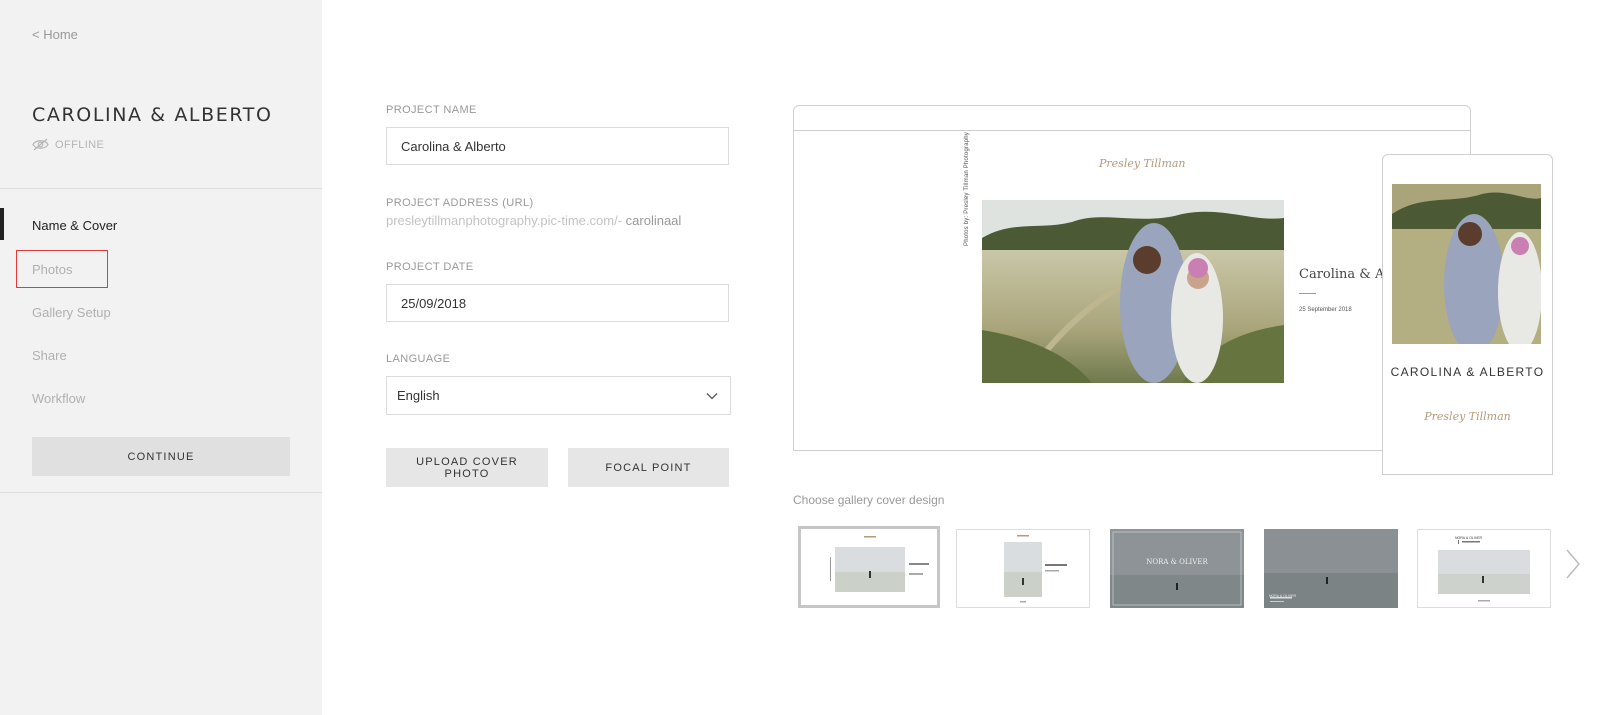 Image resolution: width=1600 pixels, height=715 pixels. Describe the element at coordinates (1283, 596) in the screenshot. I see `thumb-4-names: NORA & OLIVER` at that location.